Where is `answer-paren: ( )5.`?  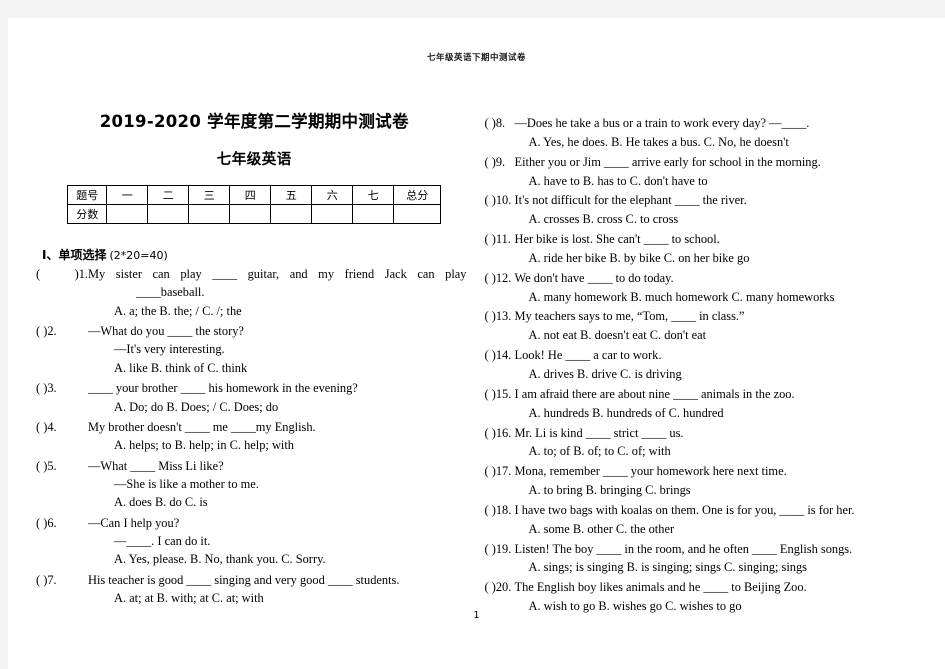 answer-paren: ( )5. is located at coordinates (62, 466).